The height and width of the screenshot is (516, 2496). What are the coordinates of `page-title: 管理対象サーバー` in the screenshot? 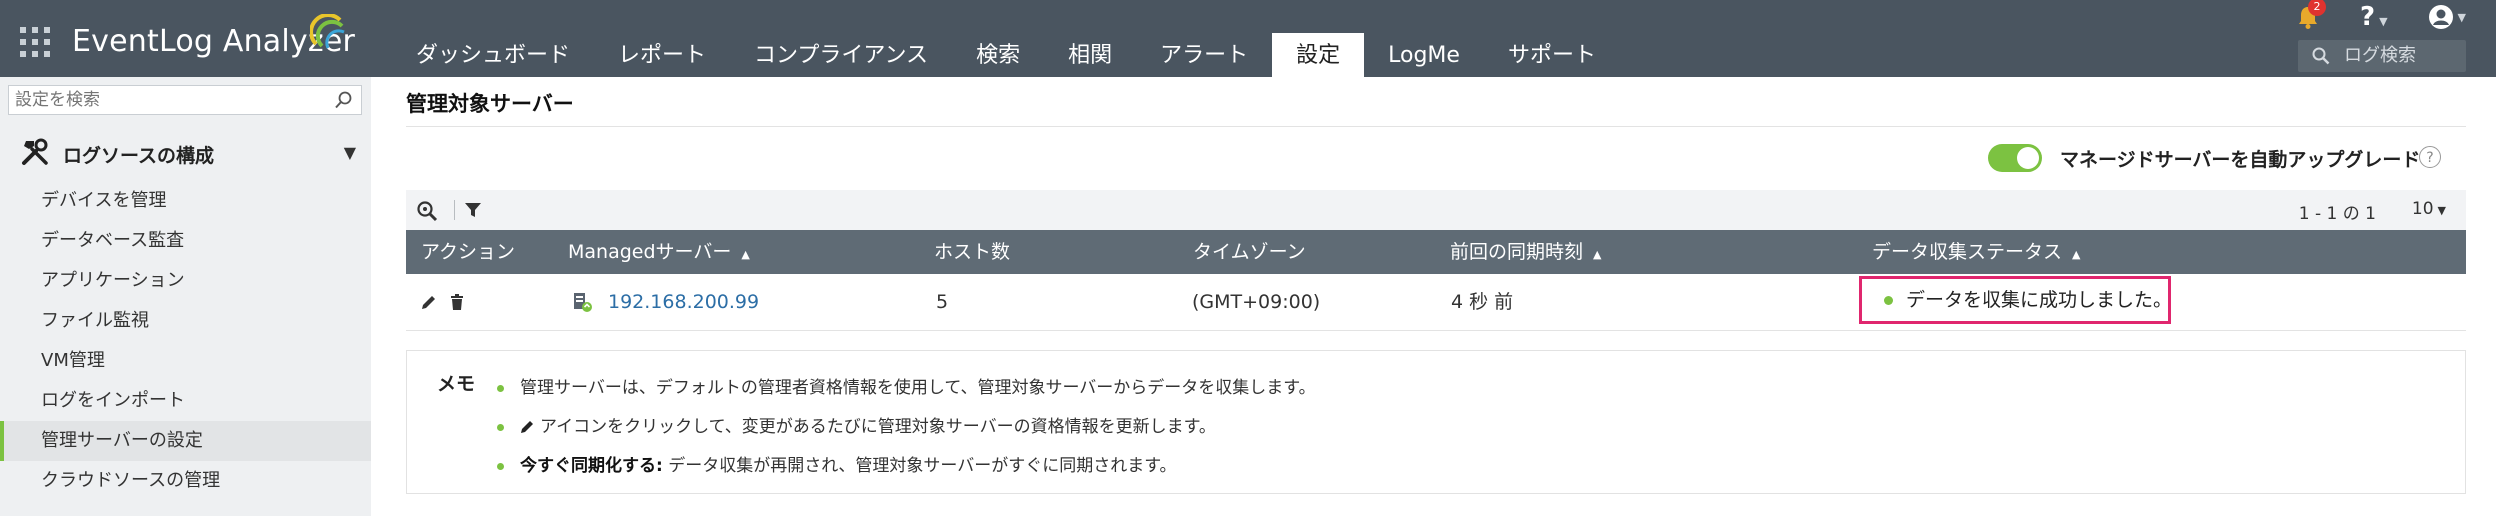 It's located at (490, 104).